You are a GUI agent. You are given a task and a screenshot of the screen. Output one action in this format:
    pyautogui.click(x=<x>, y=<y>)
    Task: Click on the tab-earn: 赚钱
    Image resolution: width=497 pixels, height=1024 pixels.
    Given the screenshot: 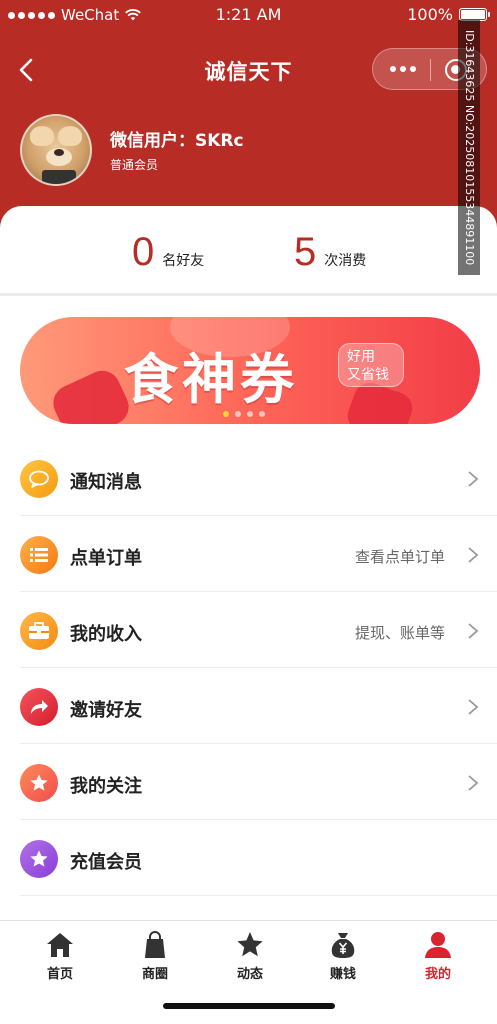 What is the action you would take?
    pyautogui.click(x=343, y=956)
    